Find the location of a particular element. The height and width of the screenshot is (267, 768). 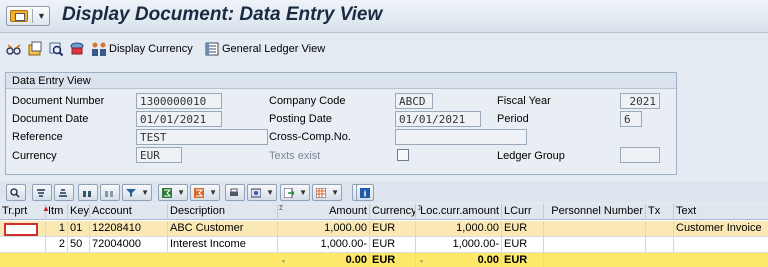

posting-date-field: 01/01/2021 is located at coordinates (438, 119).